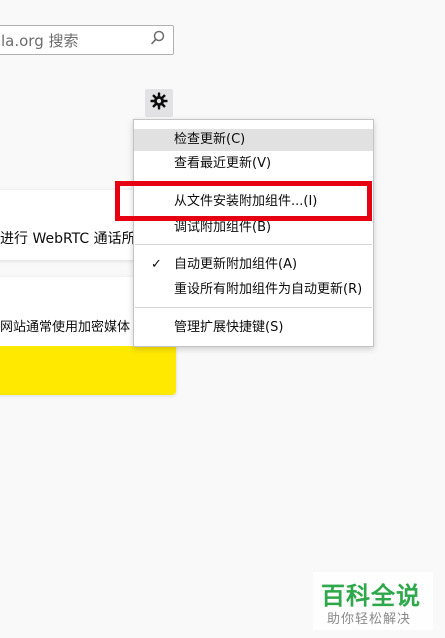  I want to click on menu-item-check-updates: 检查更新(C), so click(253, 140).